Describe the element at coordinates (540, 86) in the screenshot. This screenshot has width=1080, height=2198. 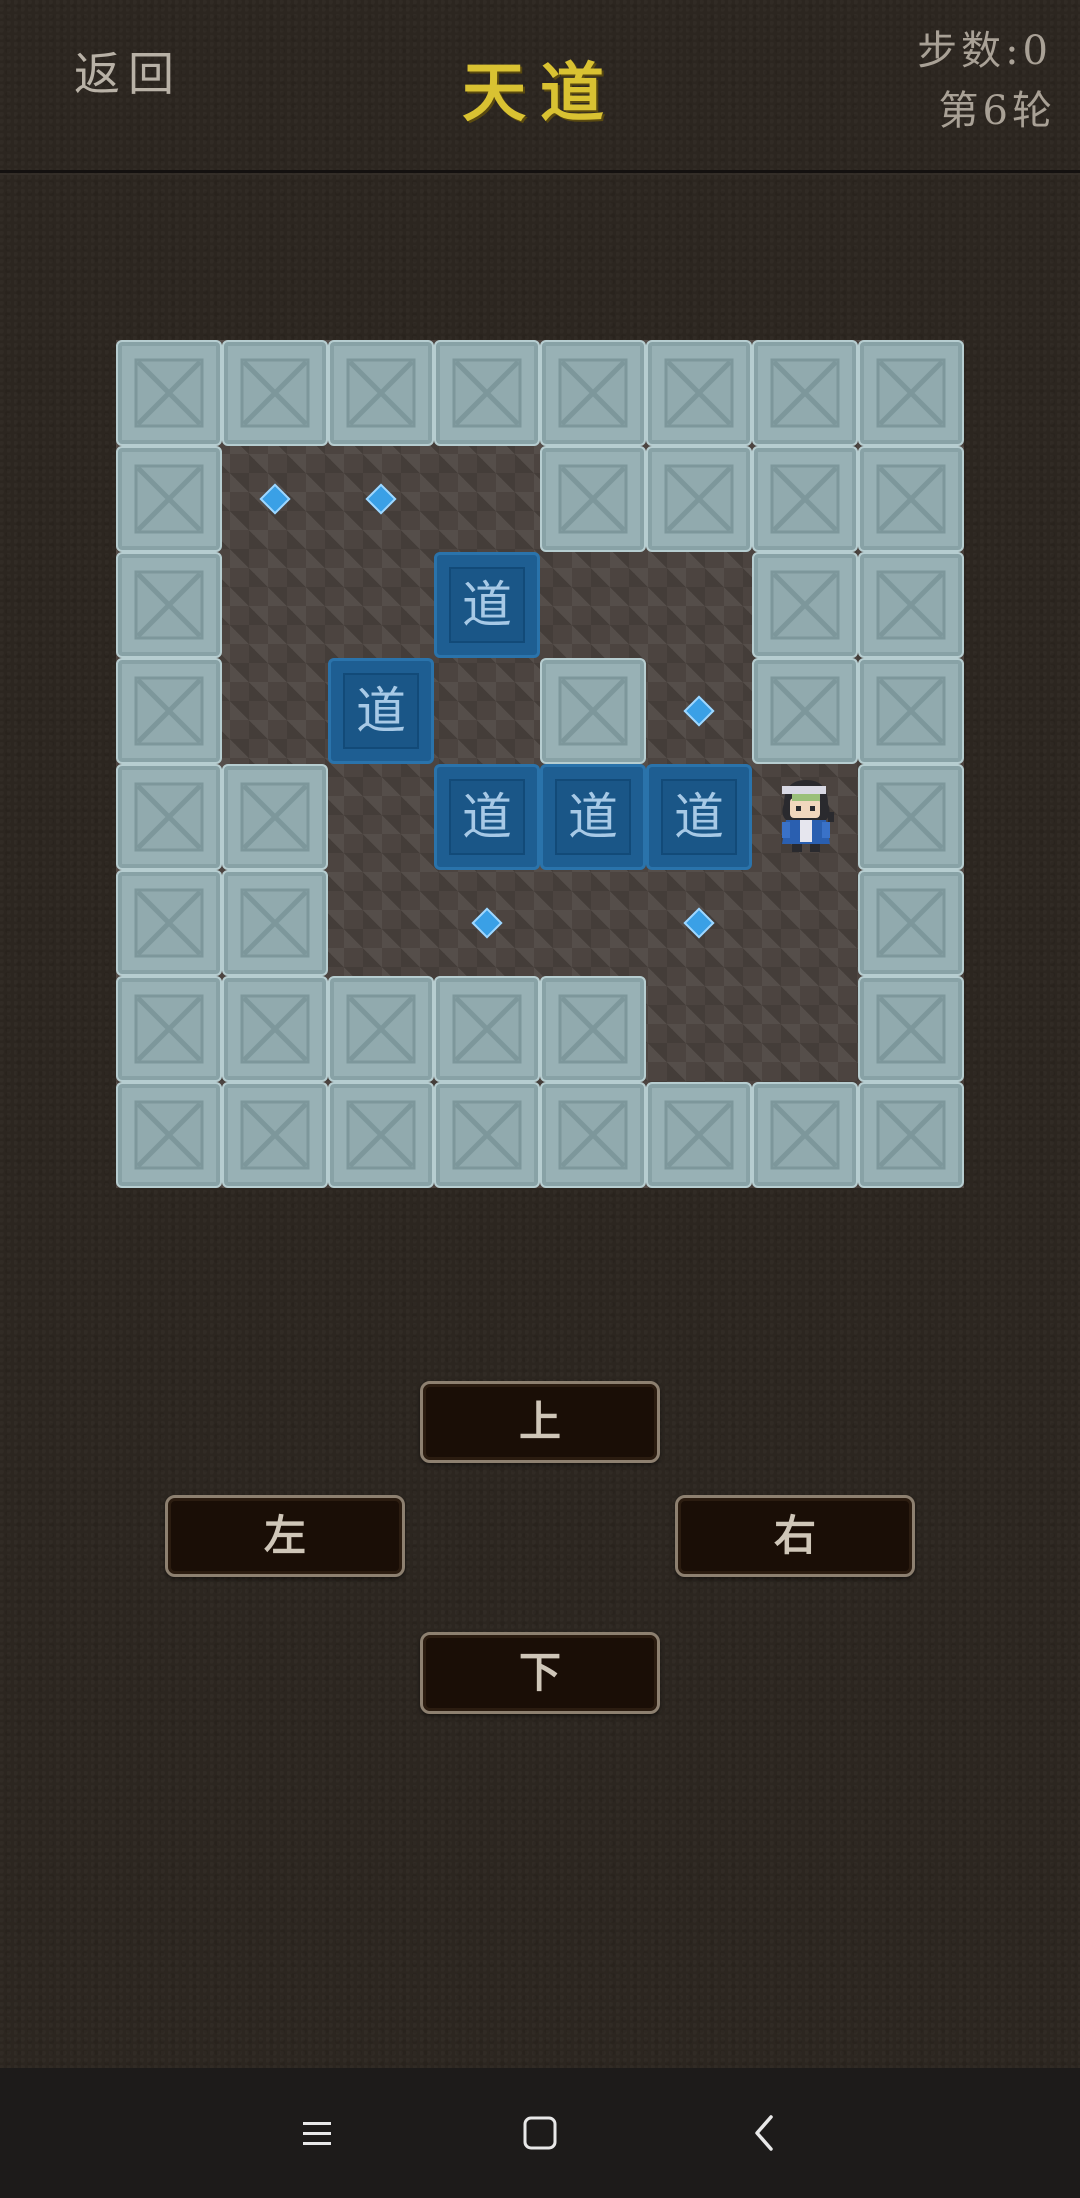
I see `header-bar: 返回 天道 步数:0 第6轮` at that location.